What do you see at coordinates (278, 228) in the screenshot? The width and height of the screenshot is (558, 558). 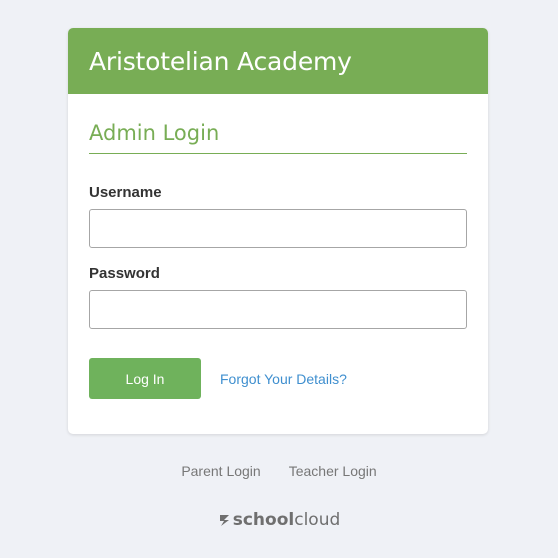 I see `username-input` at bounding box center [278, 228].